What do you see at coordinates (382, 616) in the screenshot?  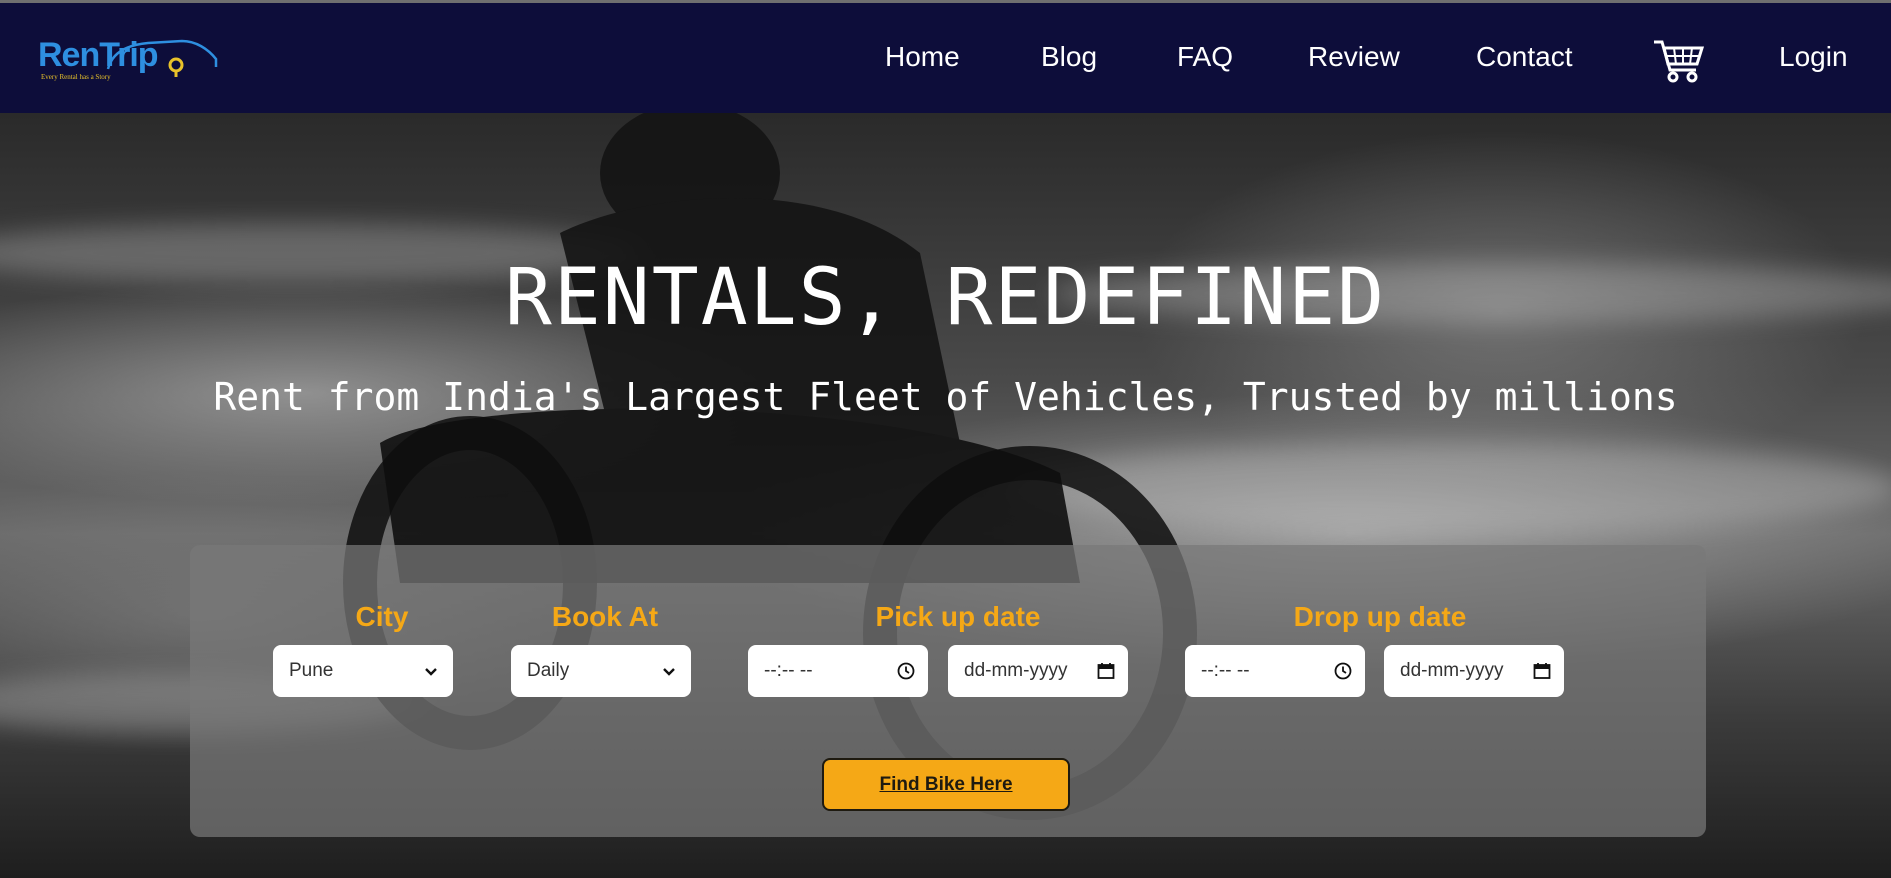 I see `city-label: City` at bounding box center [382, 616].